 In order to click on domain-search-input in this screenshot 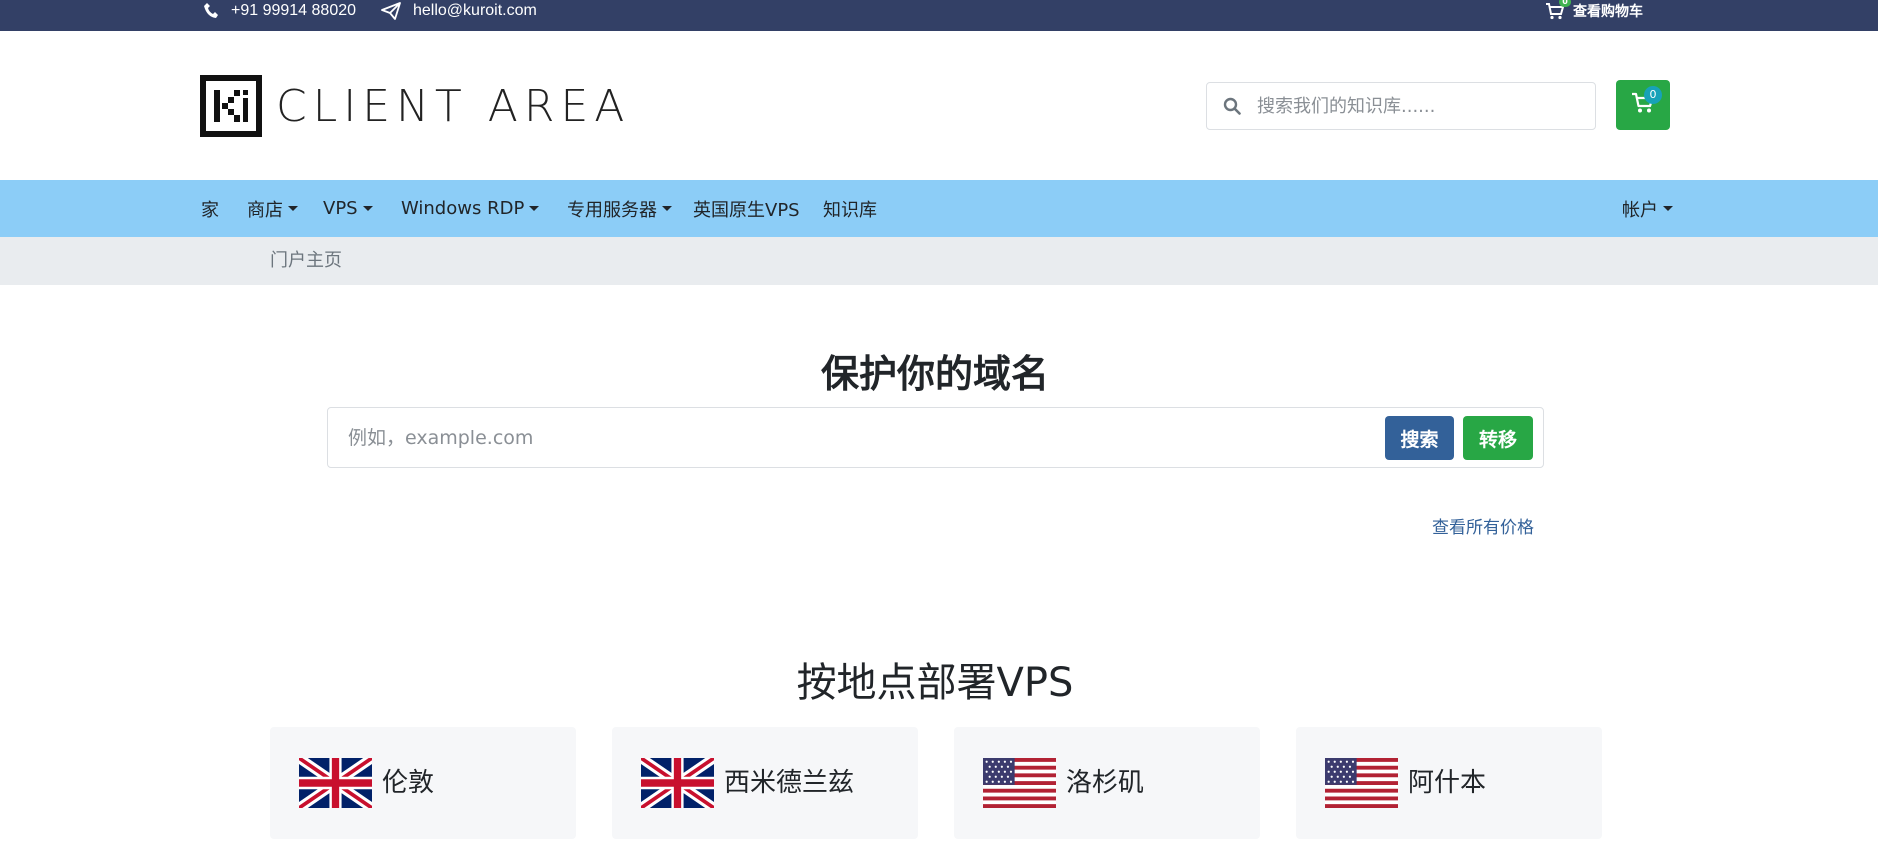, I will do `click(848, 438)`.